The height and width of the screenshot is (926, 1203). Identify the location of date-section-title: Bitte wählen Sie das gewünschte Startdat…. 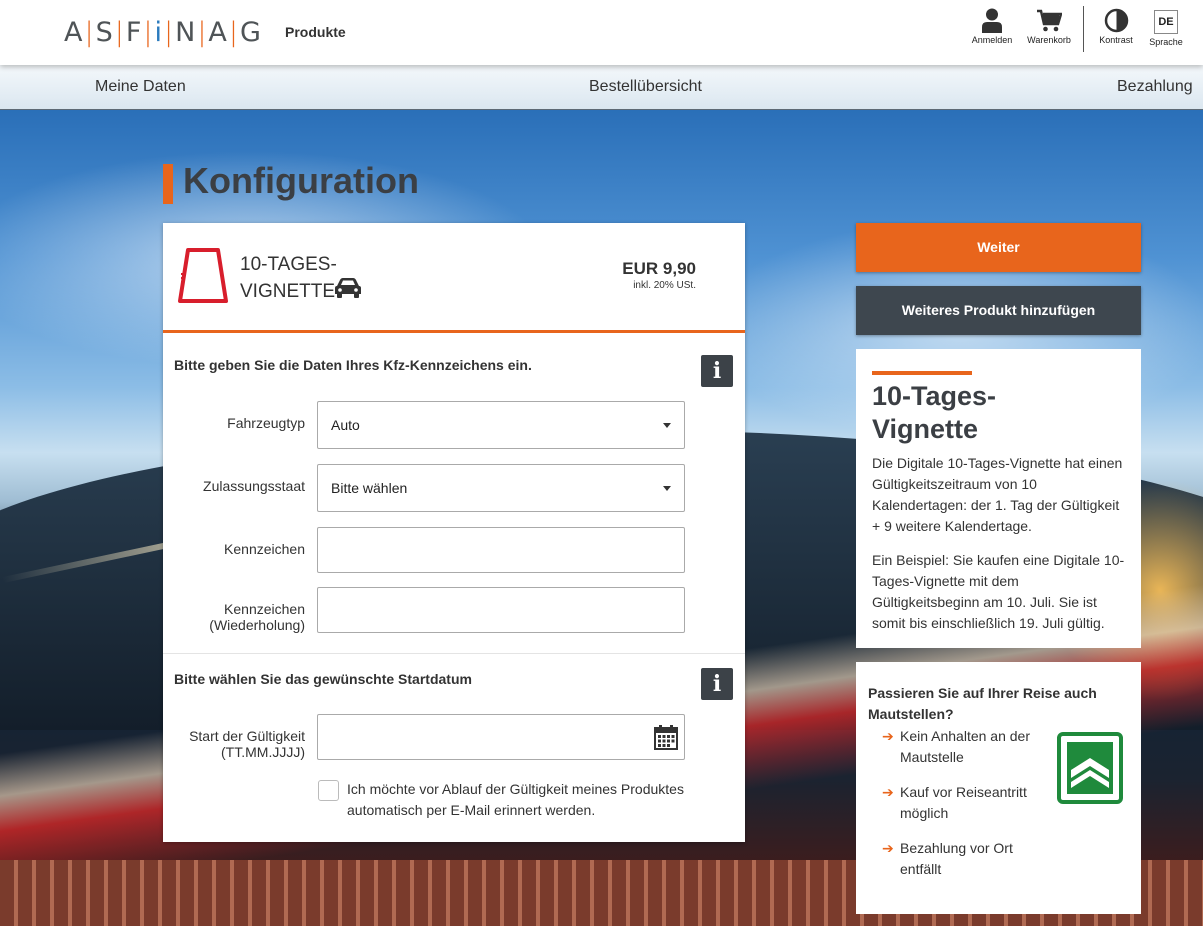
(323, 679).